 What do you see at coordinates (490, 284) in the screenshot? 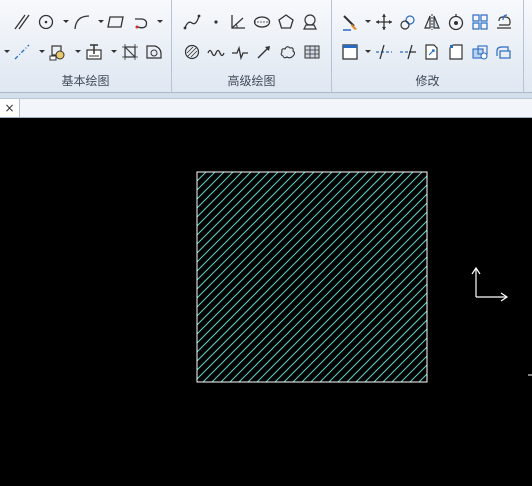
I see `ucs-axis-icon` at bounding box center [490, 284].